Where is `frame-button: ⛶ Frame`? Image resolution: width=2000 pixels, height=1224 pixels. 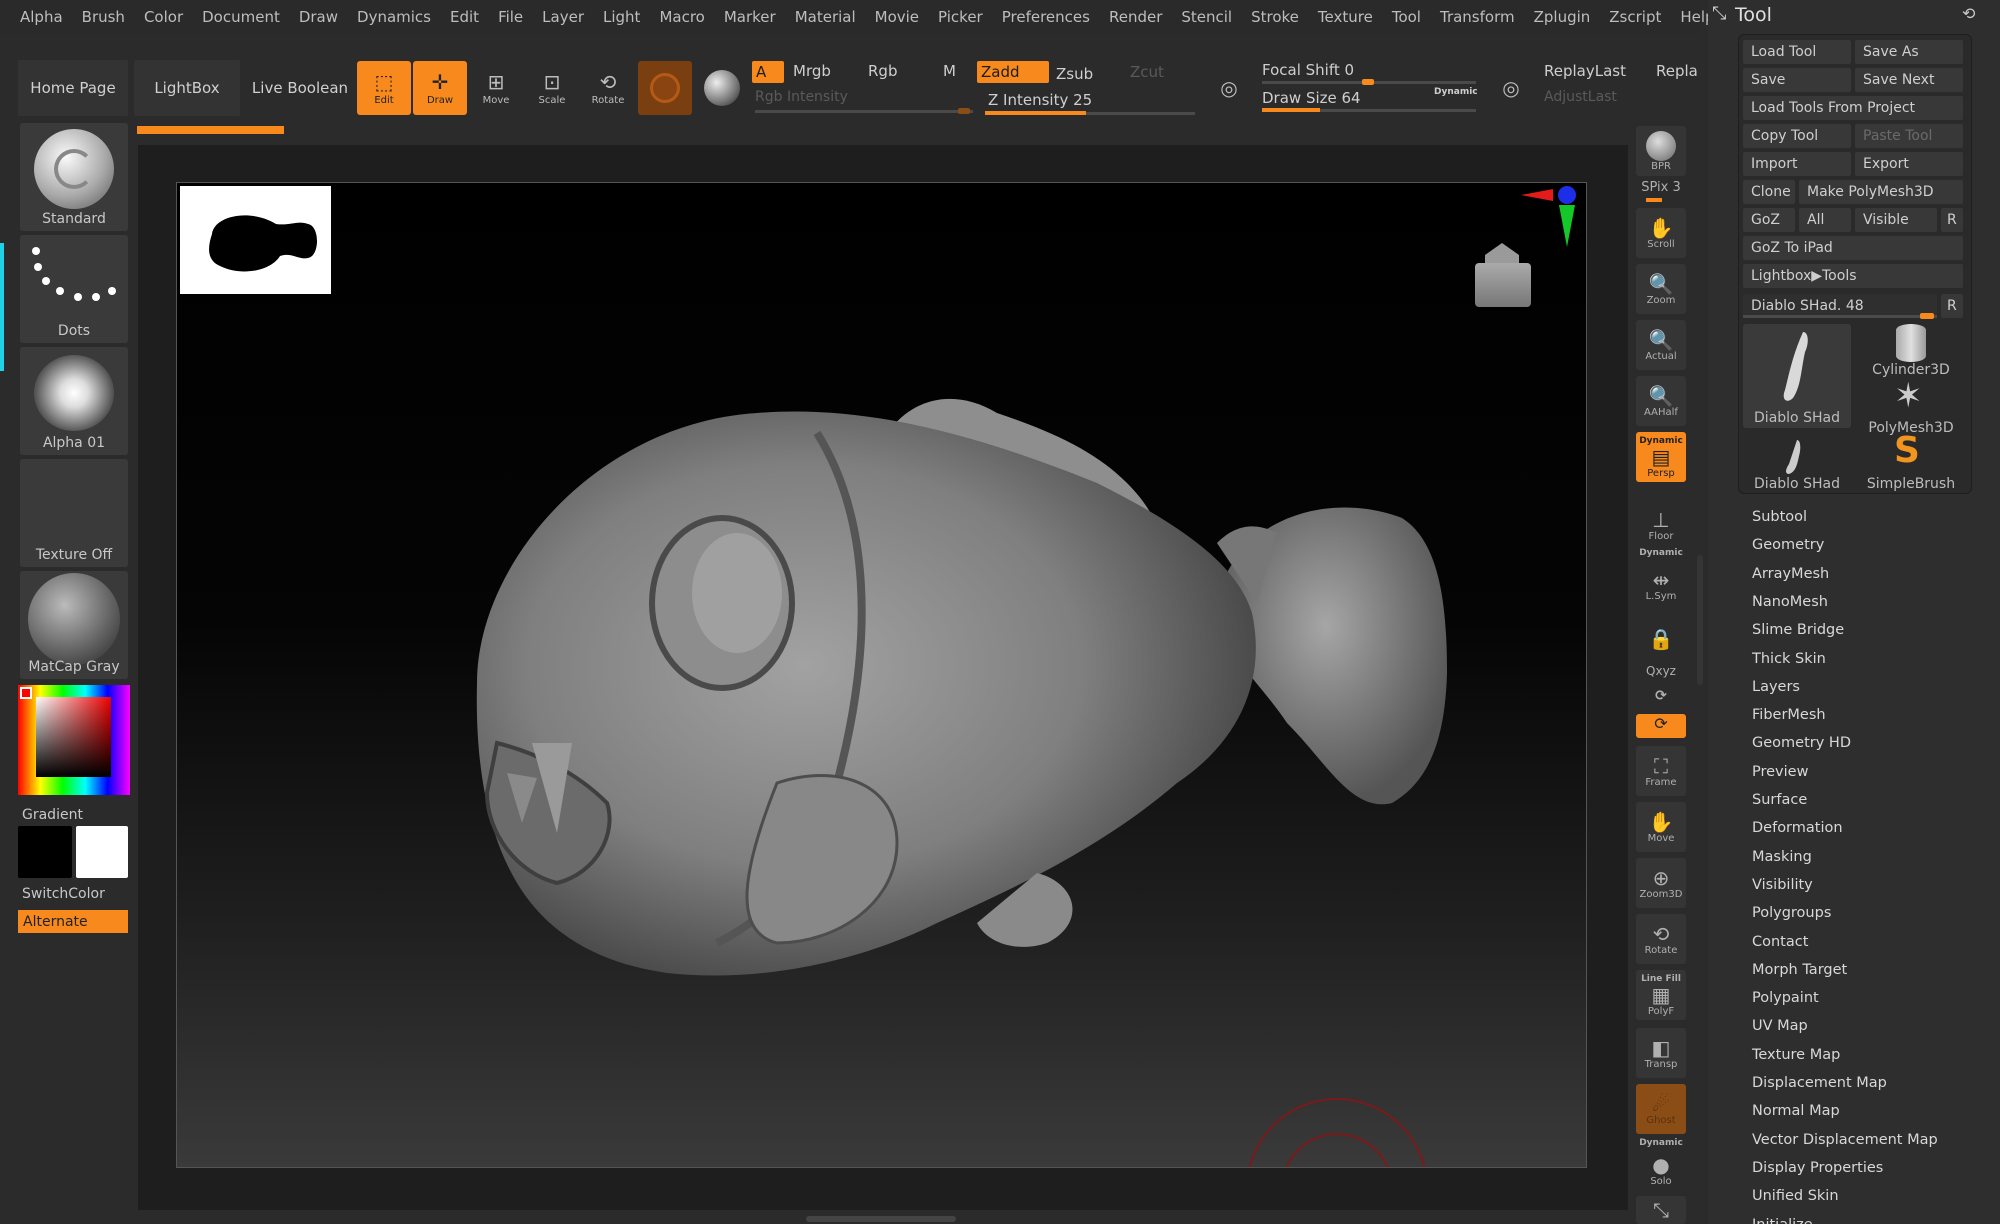 frame-button: ⛶ Frame is located at coordinates (1661, 771).